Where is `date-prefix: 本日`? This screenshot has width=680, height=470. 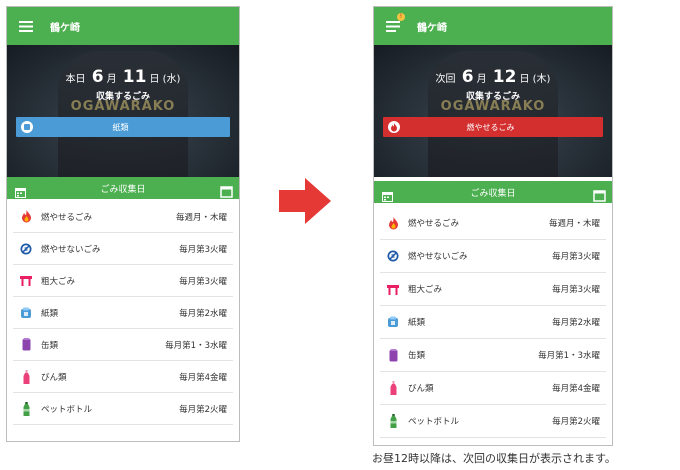
date-prefix: 本日 is located at coordinates (75, 79).